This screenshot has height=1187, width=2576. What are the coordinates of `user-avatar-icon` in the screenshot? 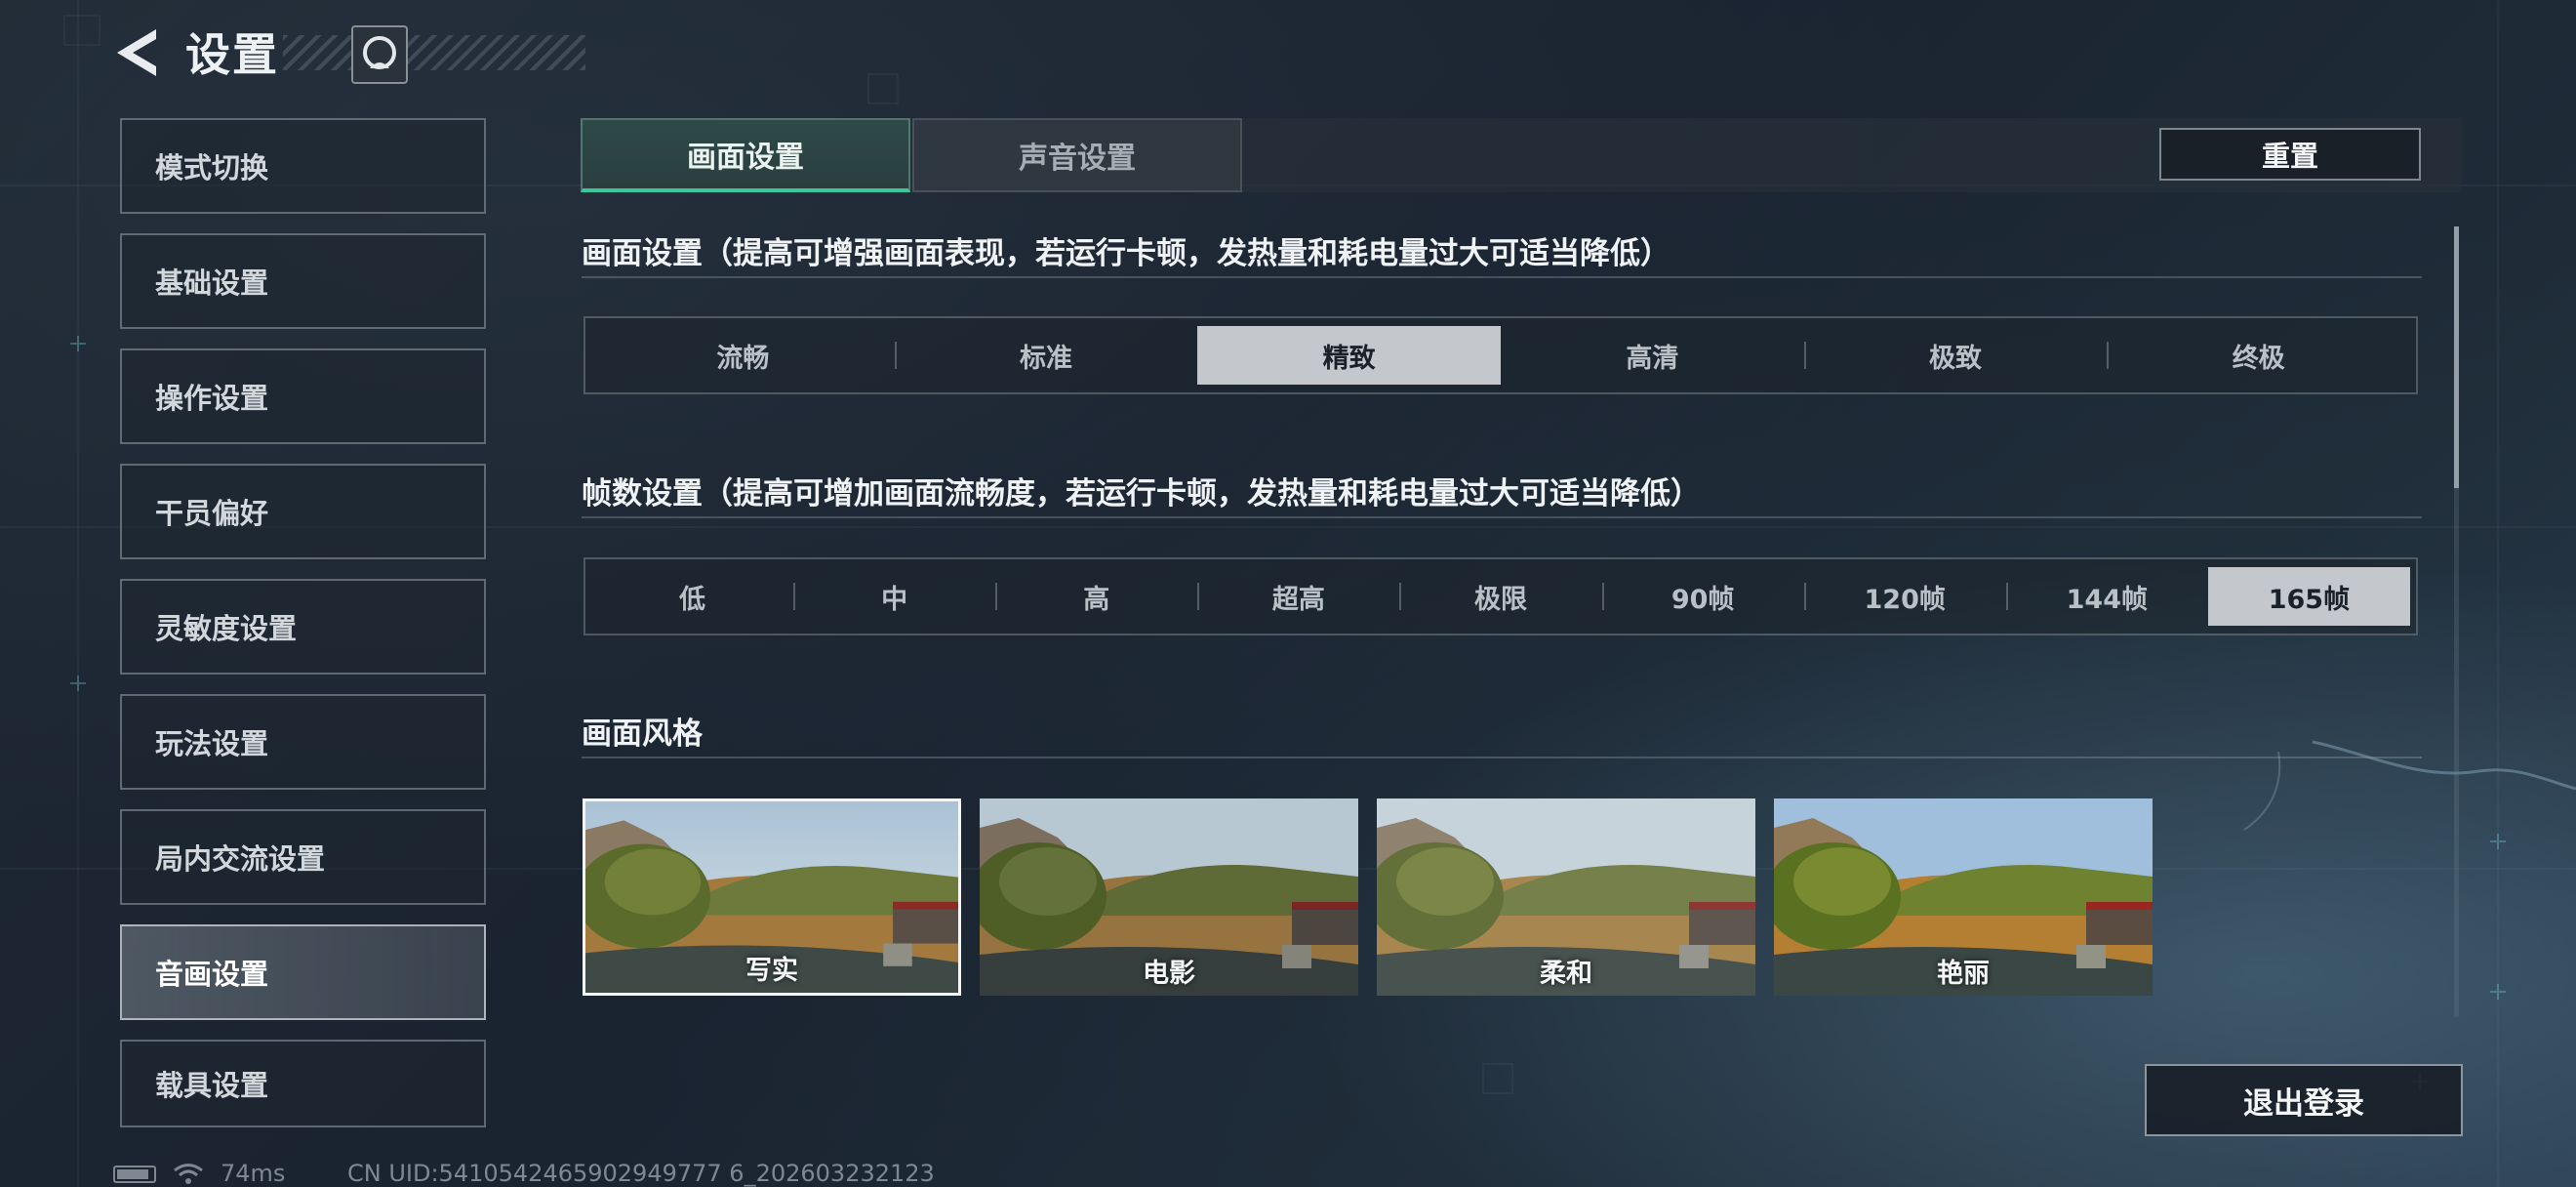 It's located at (379, 52).